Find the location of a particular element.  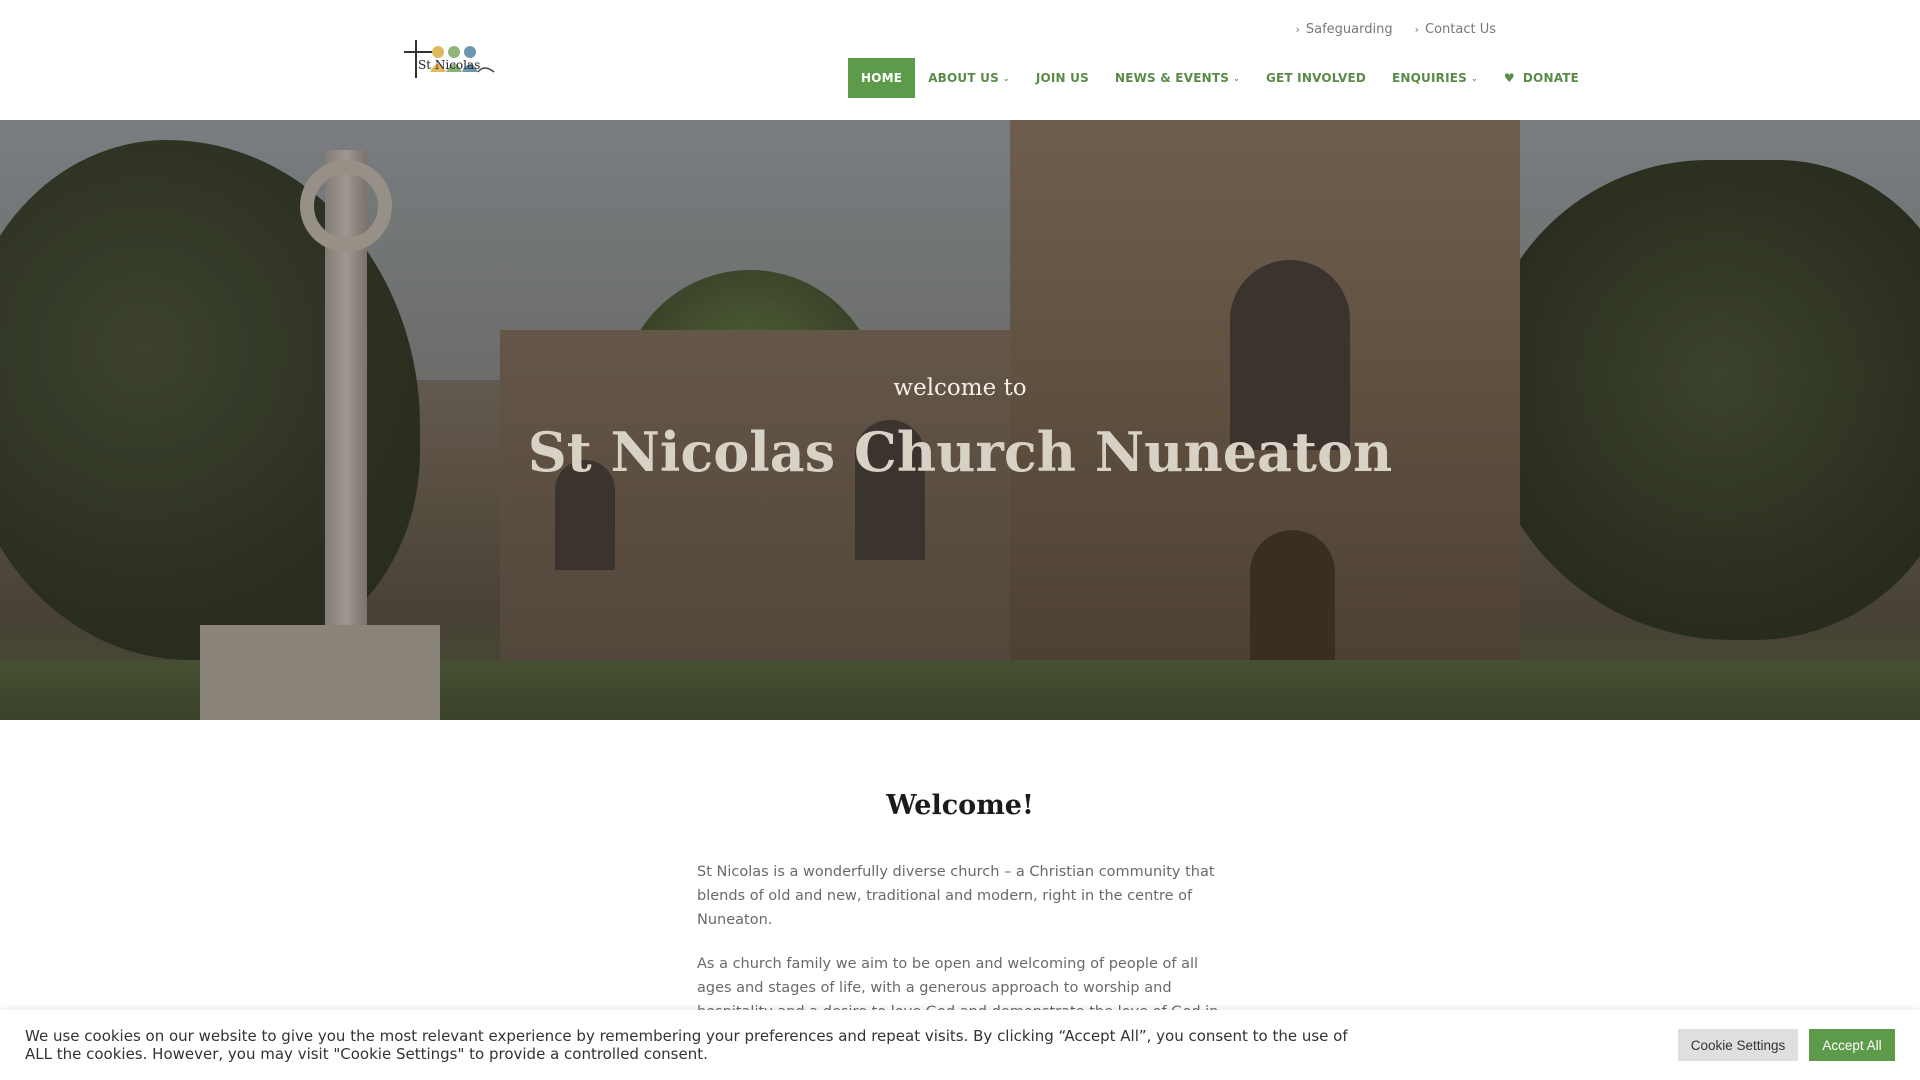

hero-title: St Nicolas Church Nuneaton is located at coordinates (960, 452).